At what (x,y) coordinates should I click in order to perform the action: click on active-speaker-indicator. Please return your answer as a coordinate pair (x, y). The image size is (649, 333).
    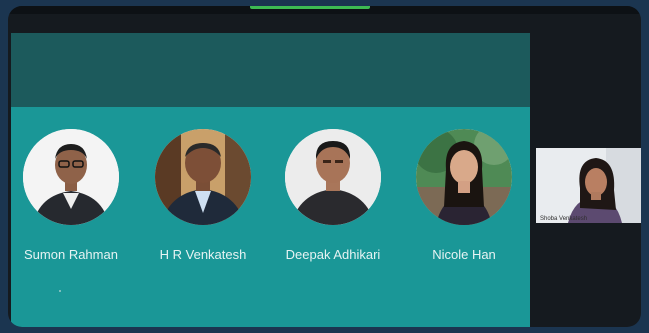
    Looking at the image, I should click on (310, 7).